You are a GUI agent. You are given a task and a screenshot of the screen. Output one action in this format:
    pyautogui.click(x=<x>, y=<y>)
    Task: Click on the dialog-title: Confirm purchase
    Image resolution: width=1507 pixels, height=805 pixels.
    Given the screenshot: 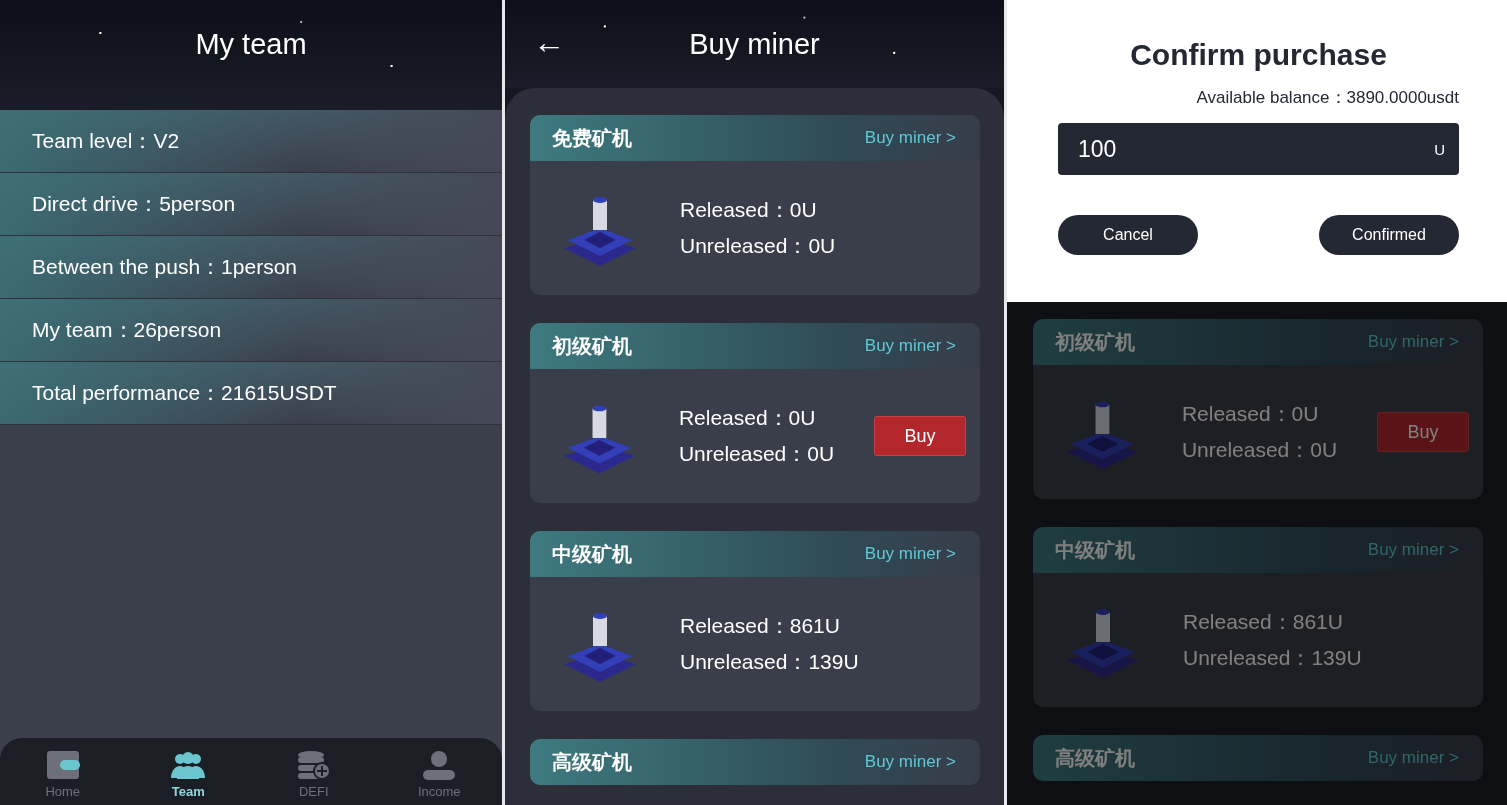 What is the action you would take?
    pyautogui.click(x=1258, y=55)
    